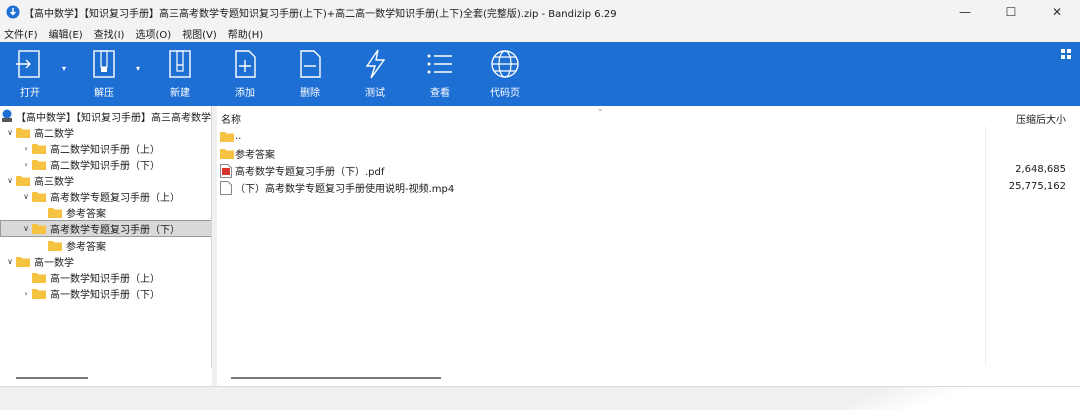 The image size is (1080, 410). Describe the element at coordinates (226, 187) in the screenshot. I see `video-file-icon` at that location.